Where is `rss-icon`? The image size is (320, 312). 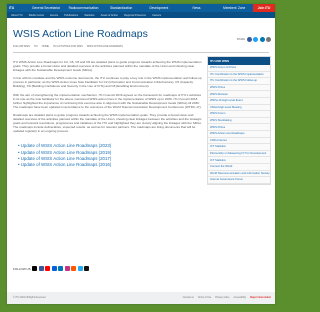
rss-icon is located at coordinates (74, 268).